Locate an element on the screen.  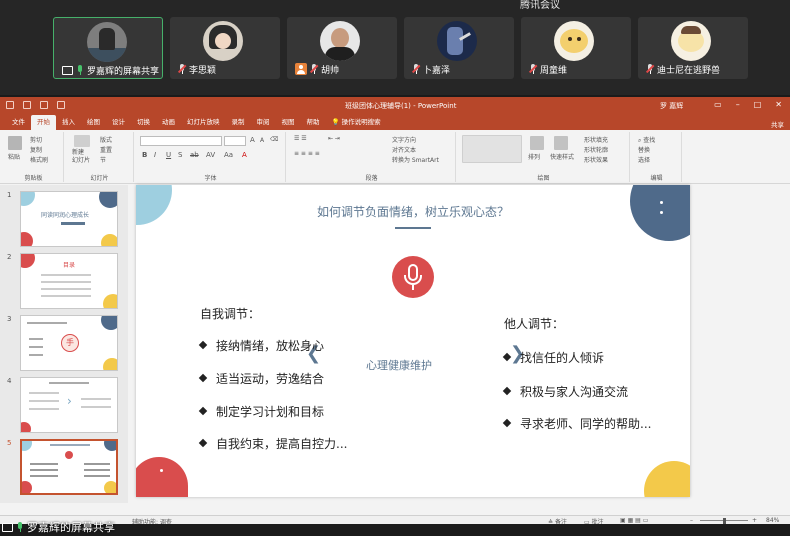
view-buttons: ▣ ▦ ▤ ▭ is located at coordinates (634, 520).